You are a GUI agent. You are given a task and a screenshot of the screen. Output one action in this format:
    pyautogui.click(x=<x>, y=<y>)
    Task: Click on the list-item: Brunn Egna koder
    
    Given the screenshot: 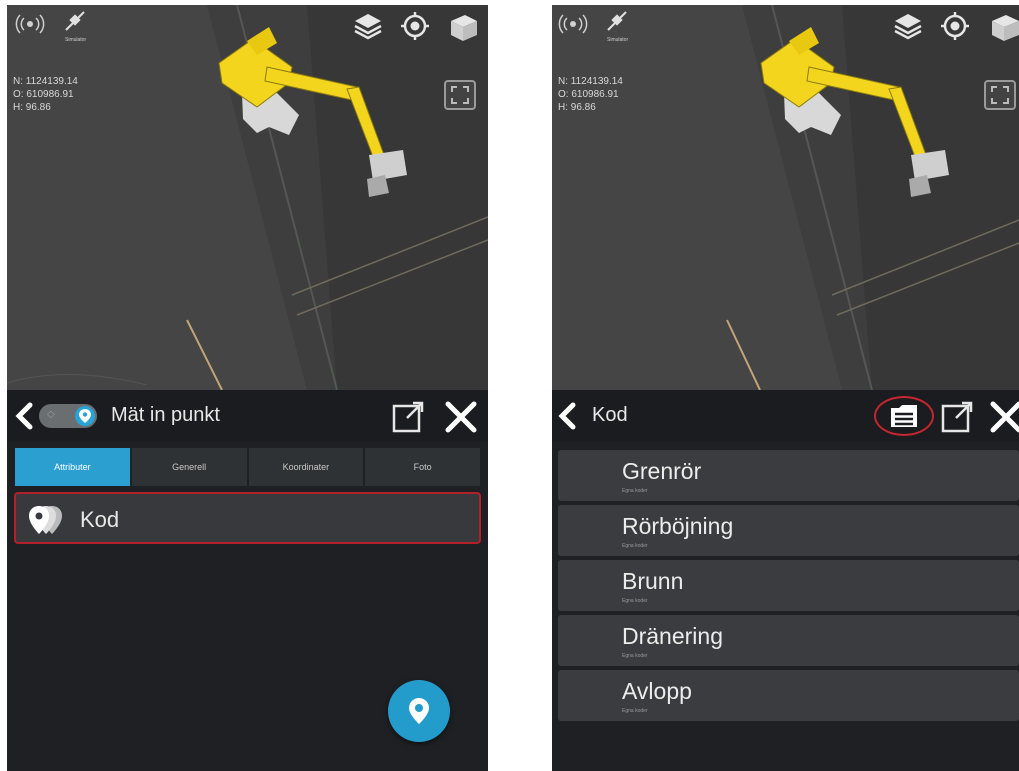 What is the action you would take?
    pyautogui.click(x=788, y=585)
    